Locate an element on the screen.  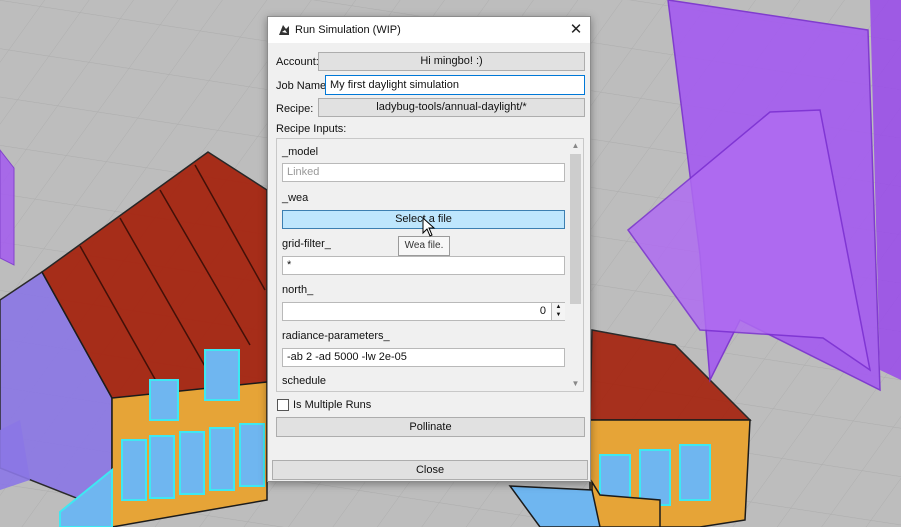
scroll-down-icon: ▼ is located at coordinates (575, 384).